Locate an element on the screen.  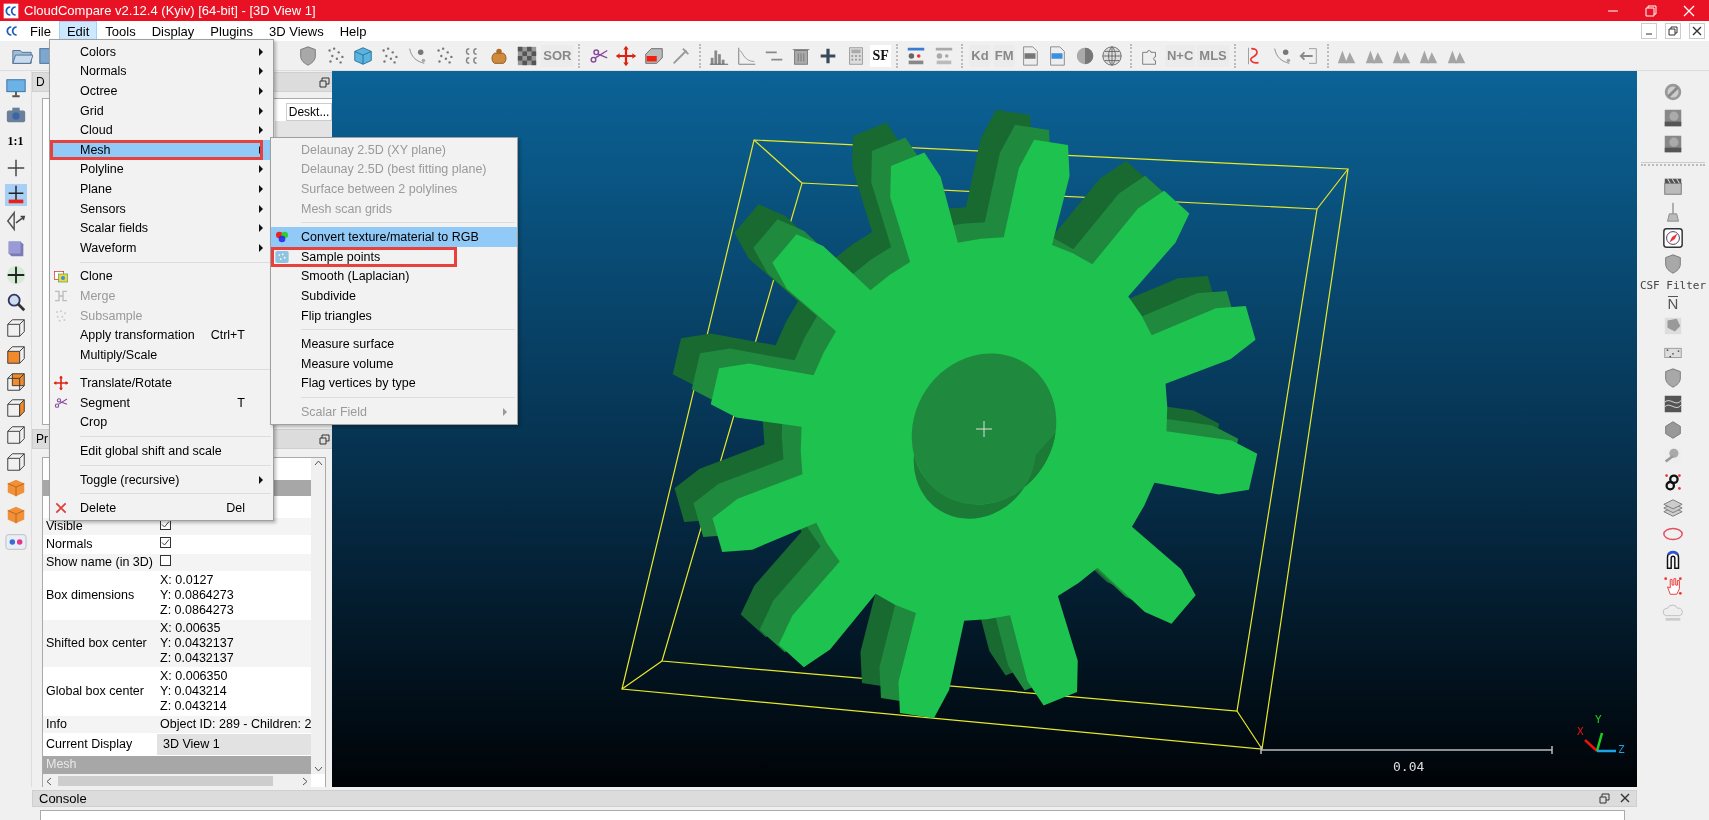
zoom-ratio-button: 1:1 is located at coordinates (15, 141).